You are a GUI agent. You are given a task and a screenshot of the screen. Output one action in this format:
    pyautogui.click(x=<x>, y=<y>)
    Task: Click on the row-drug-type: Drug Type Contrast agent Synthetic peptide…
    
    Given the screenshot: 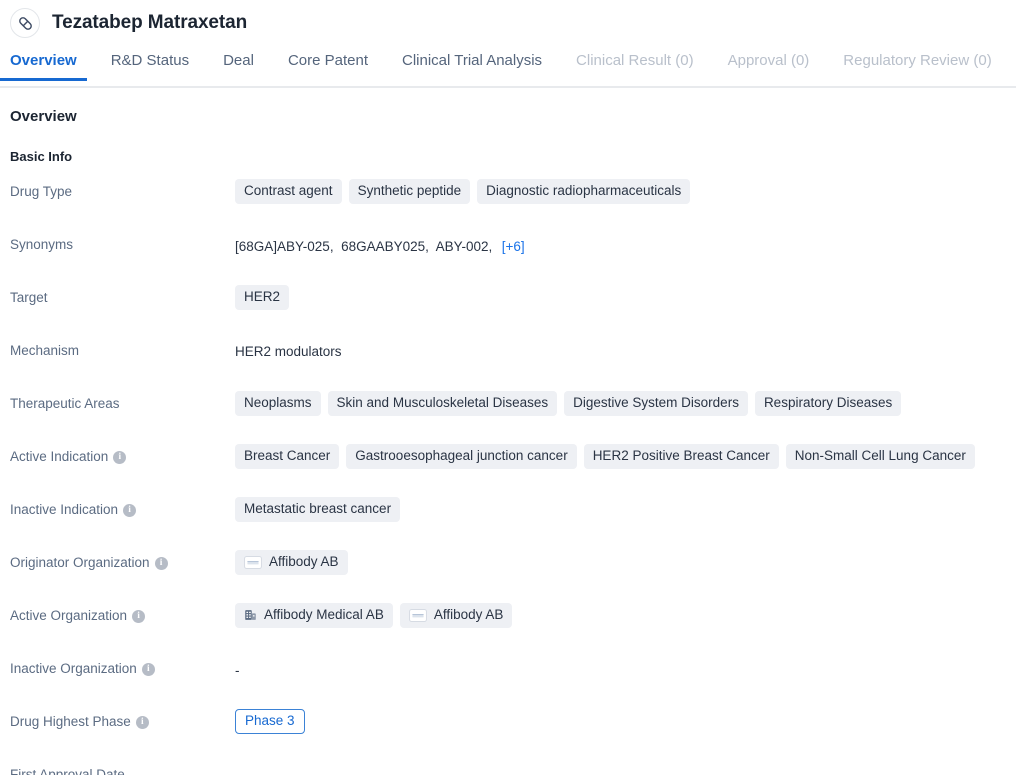 What is the action you would take?
    pyautogui.click(x=508, y=204)
    